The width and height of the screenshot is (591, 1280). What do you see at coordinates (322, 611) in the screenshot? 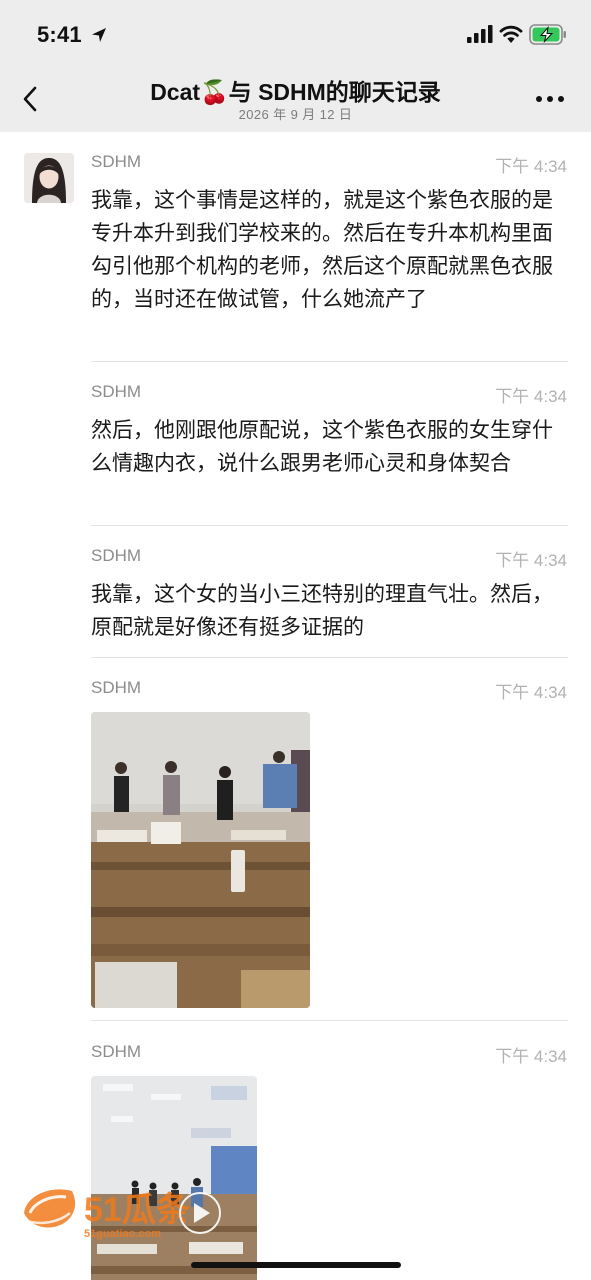
I see `message-text: 我靠，这个女的当小三还特别的理直气壮。然后，原配就是好像还有挺多证据的` at bounding box center [322, 611].